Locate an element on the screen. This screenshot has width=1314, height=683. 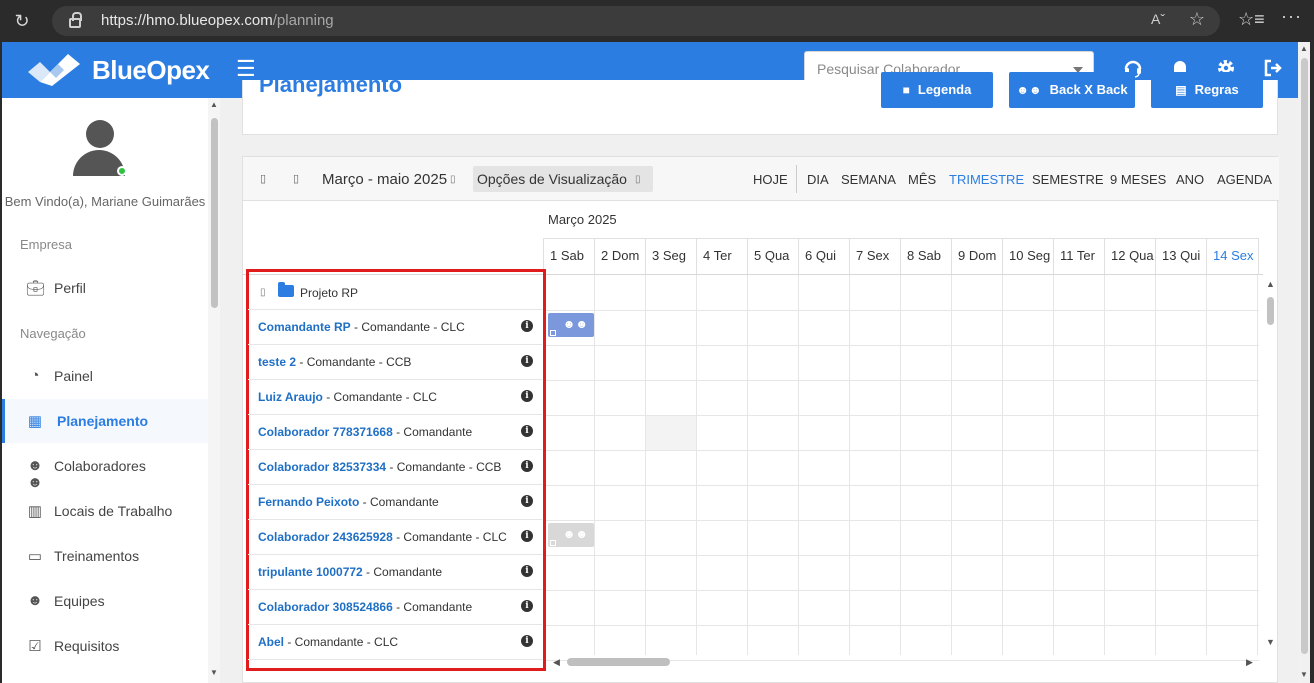
resource-name: teste 2 is located at coordinates (277, 362).